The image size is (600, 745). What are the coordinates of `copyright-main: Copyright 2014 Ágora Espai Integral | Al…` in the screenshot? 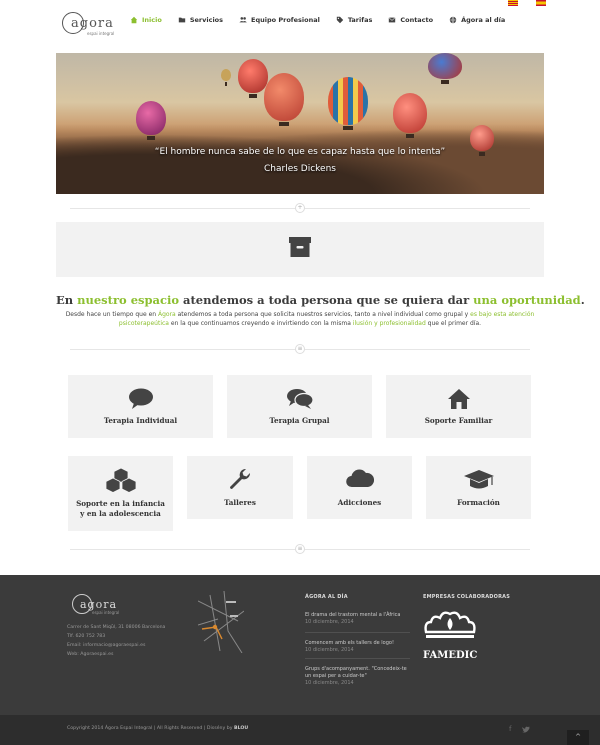 It's located at (151, 728).